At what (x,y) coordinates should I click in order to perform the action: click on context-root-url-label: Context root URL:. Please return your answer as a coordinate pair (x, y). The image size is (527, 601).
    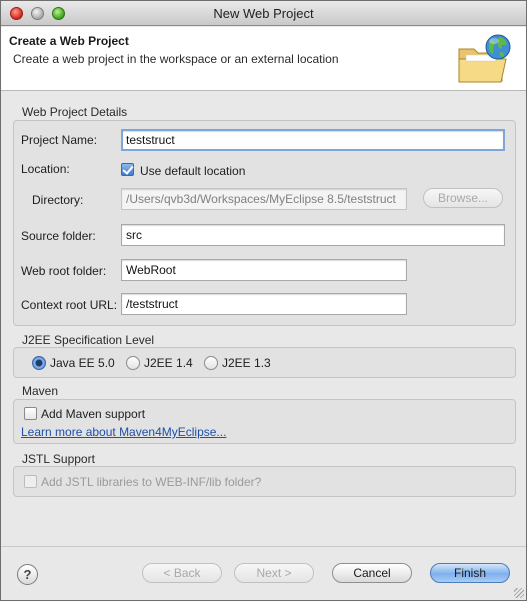
    Looking at the image, I should click on (69, 305).